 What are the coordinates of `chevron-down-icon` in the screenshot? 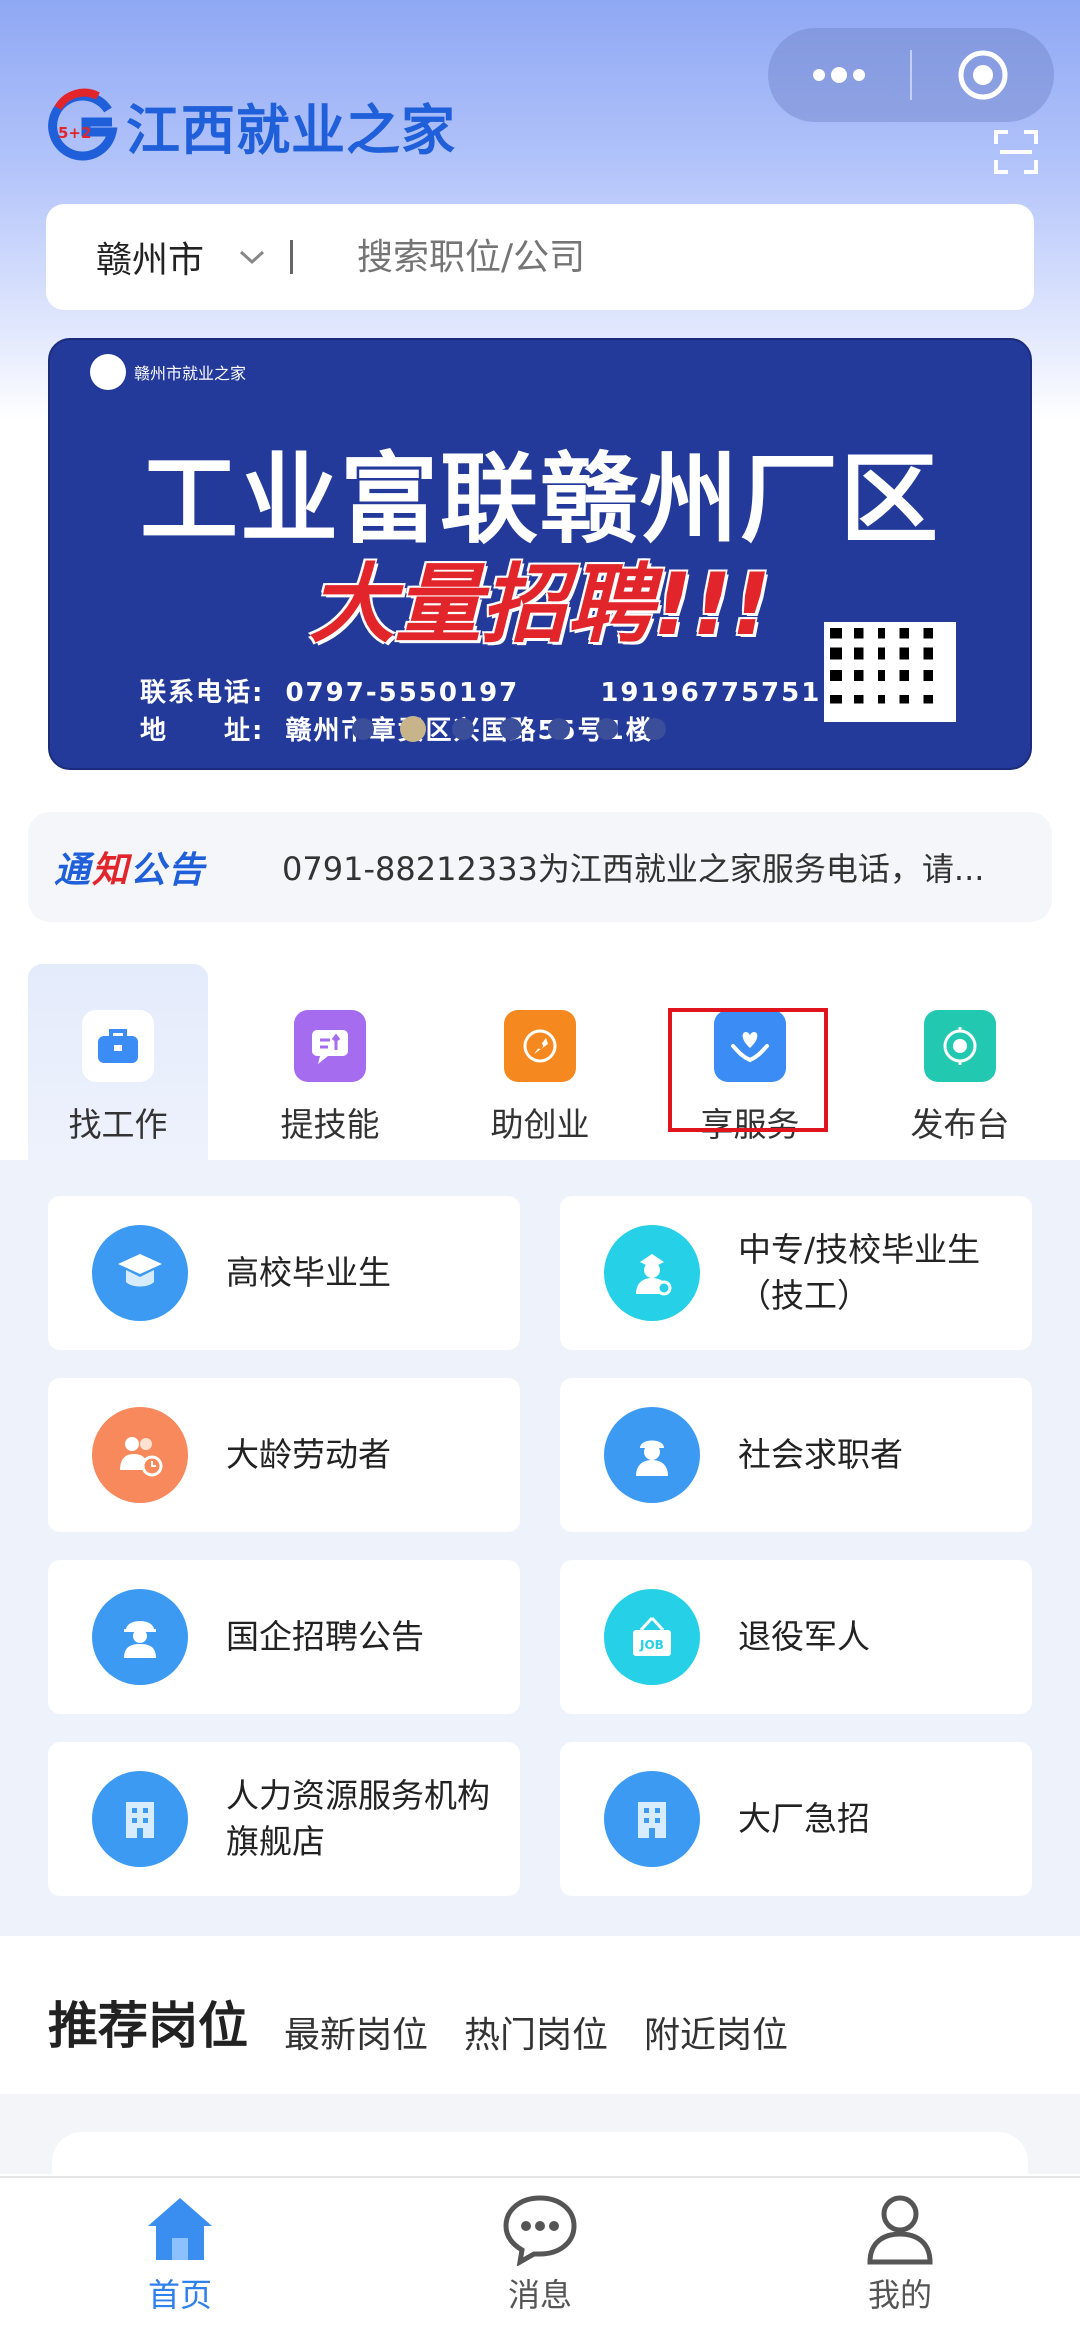 It's located at (252, 257).